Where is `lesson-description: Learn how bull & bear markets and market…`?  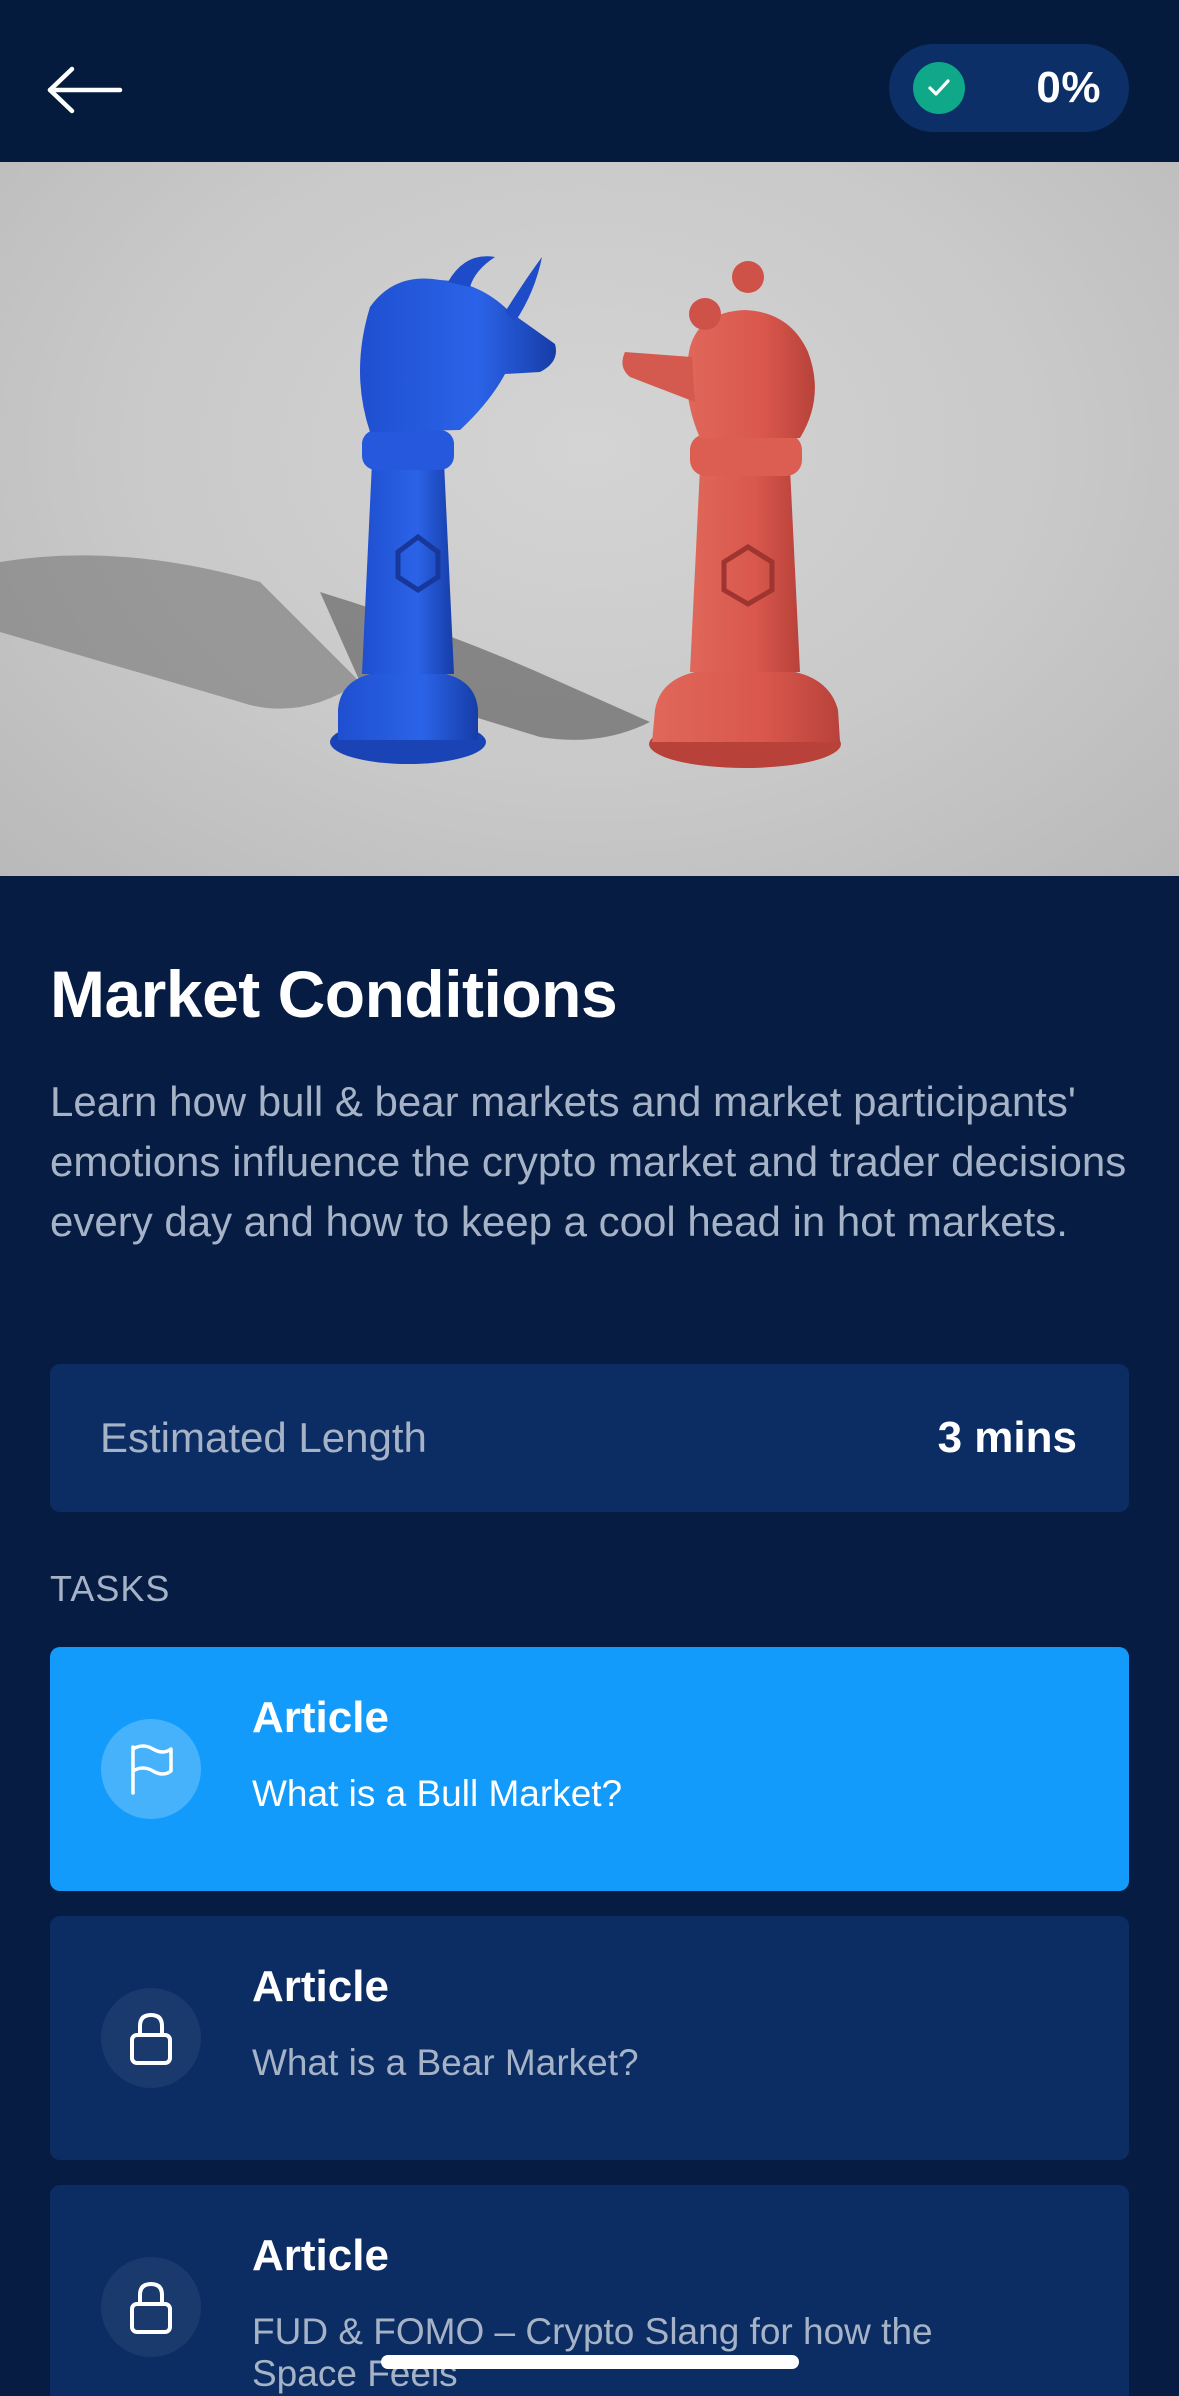 lesson-description: Learn how bull & bear markets and market… is located at coordinates (588, 1161).